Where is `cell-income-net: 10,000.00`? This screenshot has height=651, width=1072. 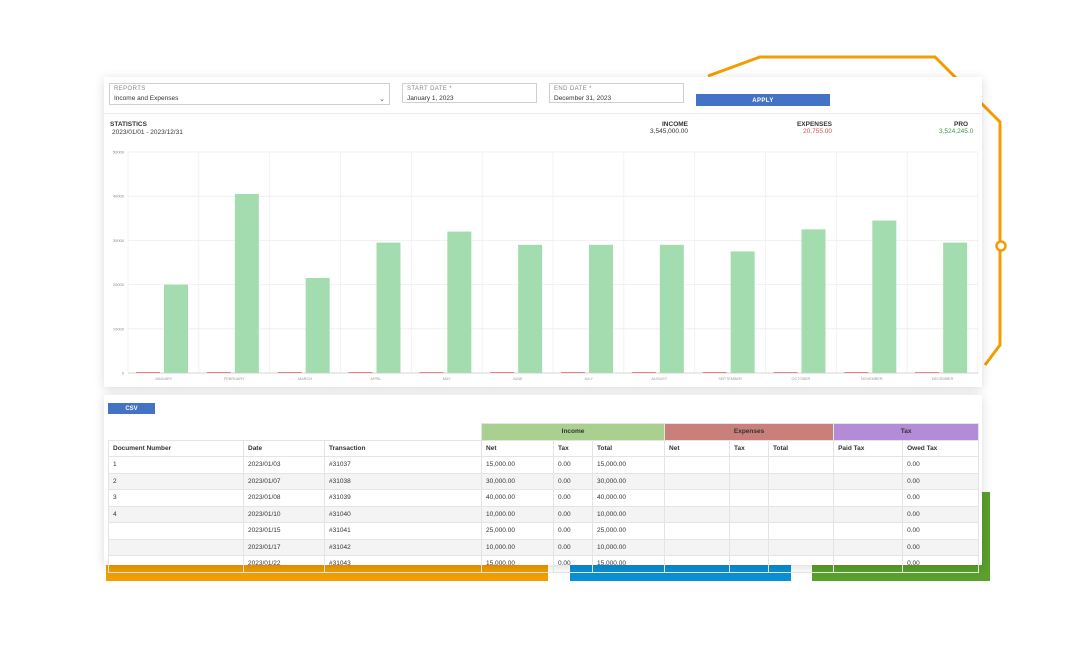 cell-income-net: 10,000.00 is located at coordinates (518, 547).